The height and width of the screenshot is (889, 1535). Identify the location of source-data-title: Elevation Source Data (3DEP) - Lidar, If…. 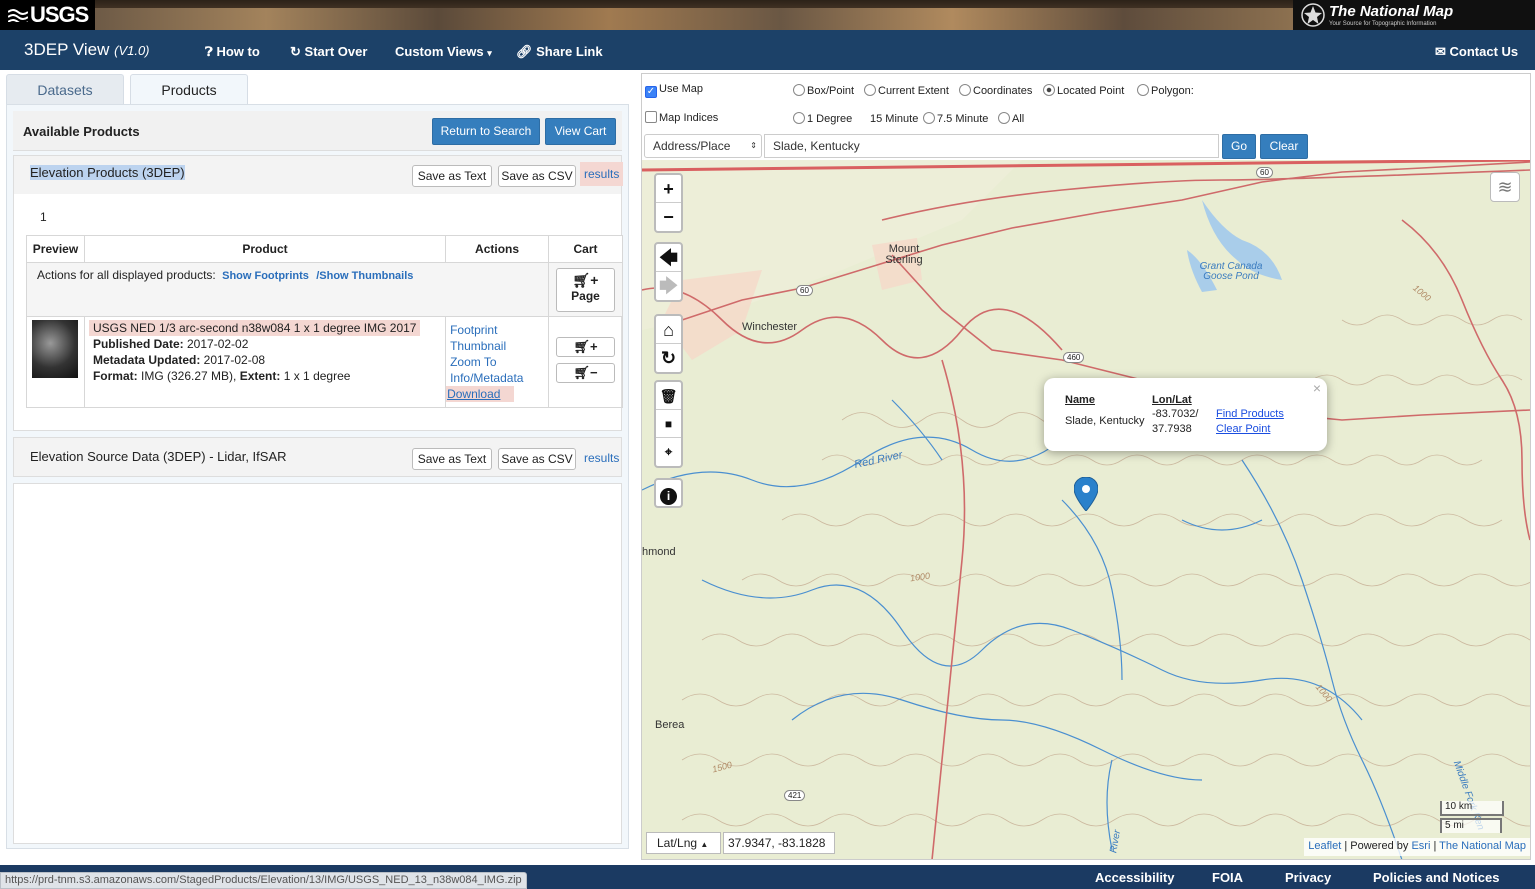
(158, 456).